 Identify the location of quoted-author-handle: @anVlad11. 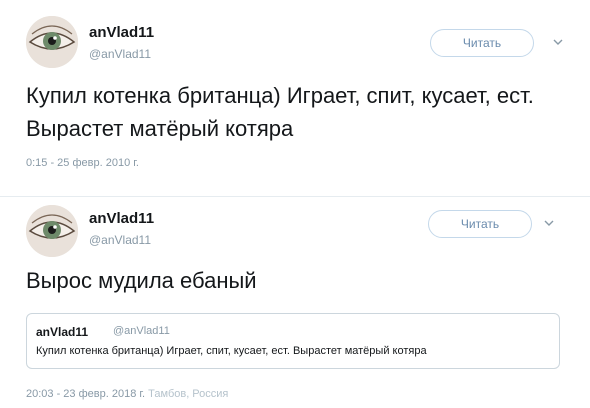
(141, 331).